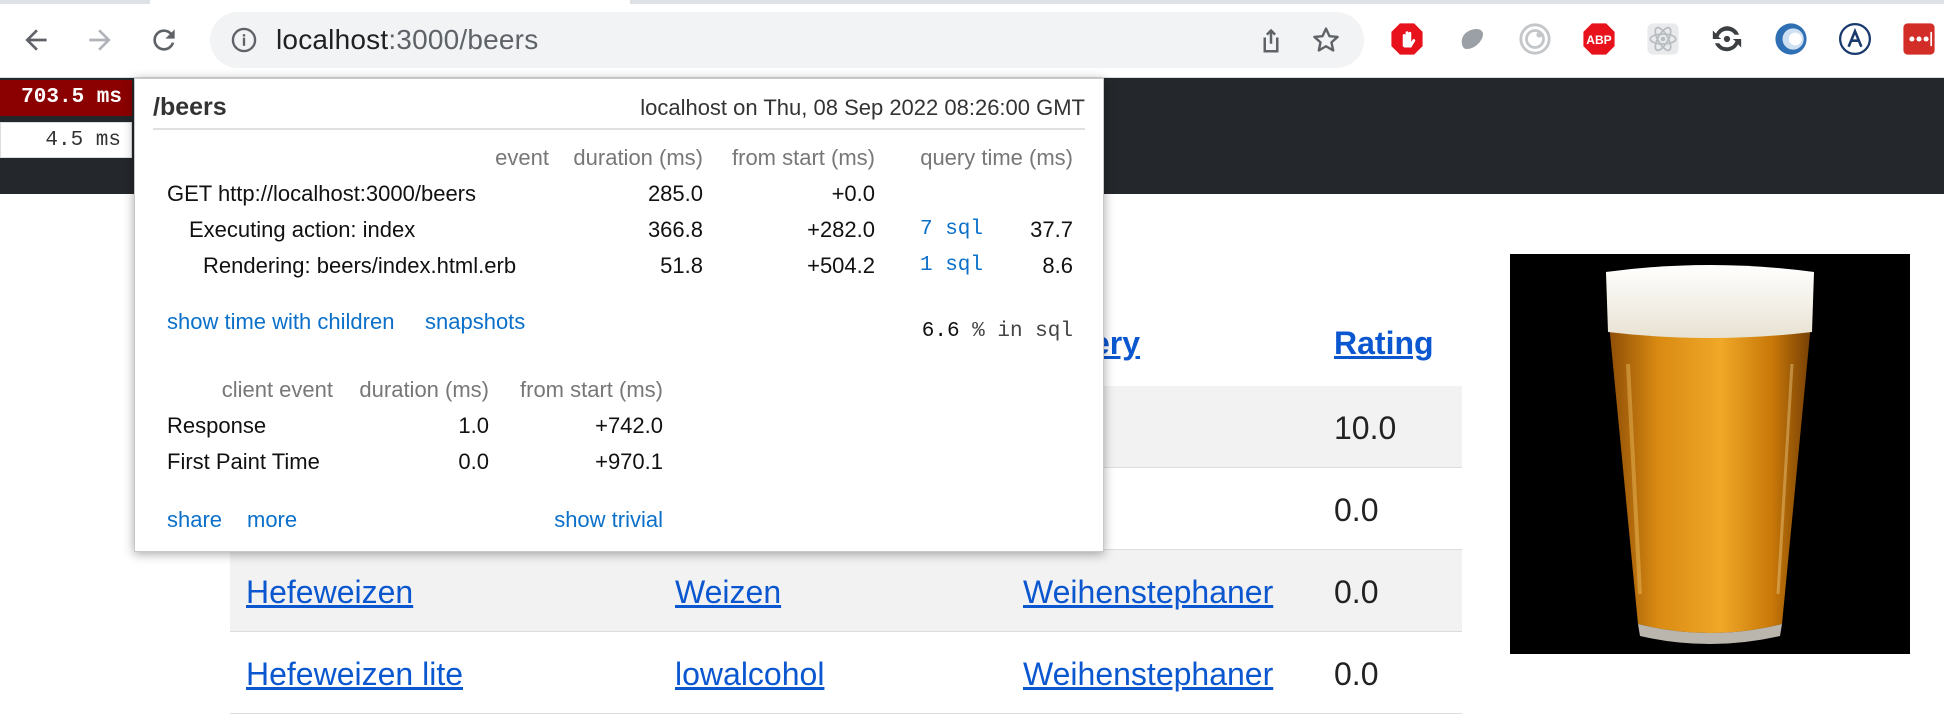 The height and width of the screenshot is (718, 1944). I want to click on timing-duration: 51.8, so click(681, 265).